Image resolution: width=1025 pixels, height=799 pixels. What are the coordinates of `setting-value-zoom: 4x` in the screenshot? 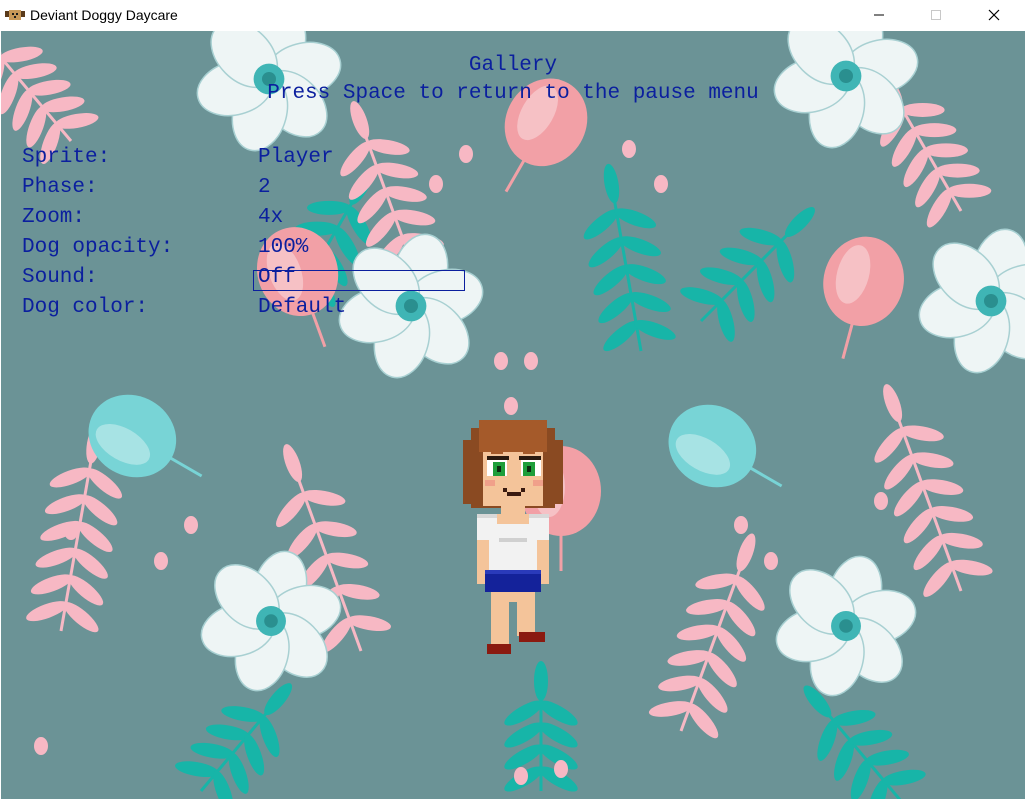 It's located at (270, 218).